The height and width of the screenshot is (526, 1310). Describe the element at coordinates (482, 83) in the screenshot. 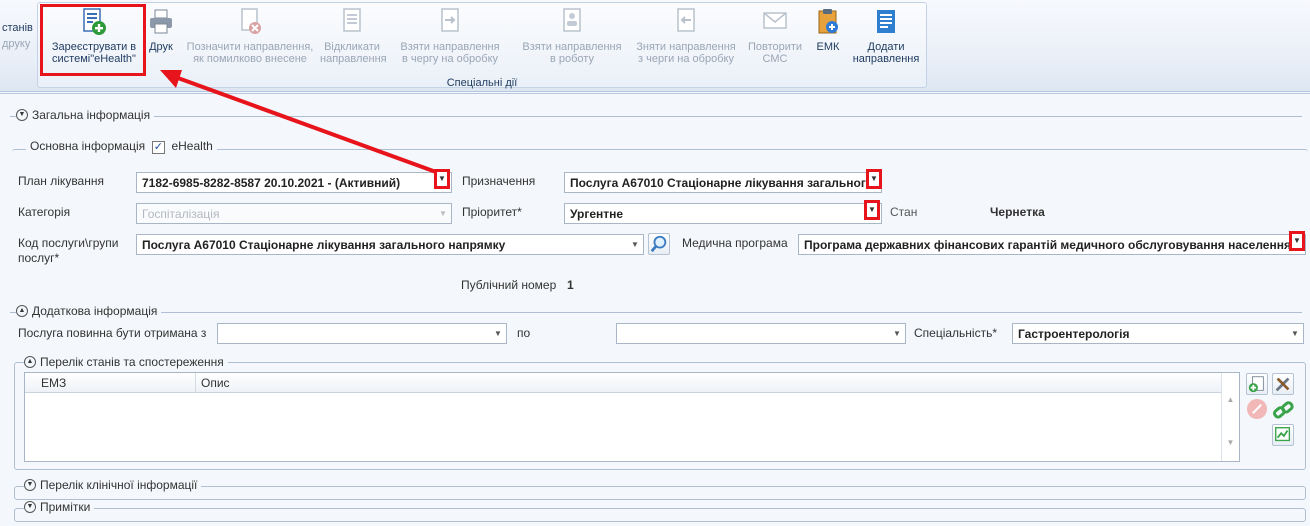

I see `ribbon-group-title: Спеціальні дії` at that location.